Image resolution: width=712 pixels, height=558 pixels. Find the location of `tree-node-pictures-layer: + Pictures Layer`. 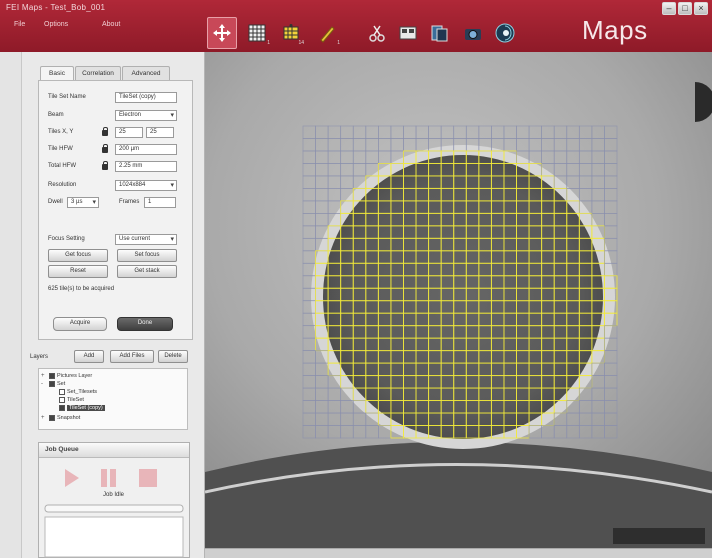

tree-node-pictures-layer: + Pictures Layer is located at coordinates (66, 376).